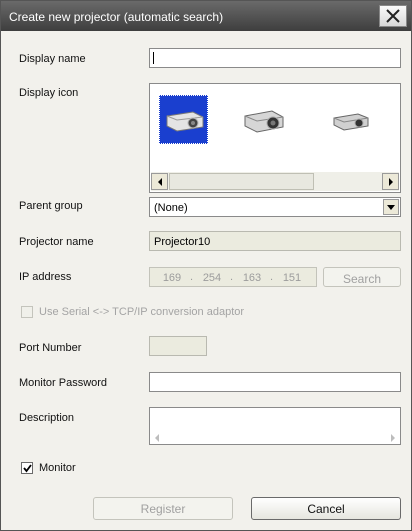 The width and height of the screenshot is (412, 531). I want to click on projector-icon, so click(264, 121).